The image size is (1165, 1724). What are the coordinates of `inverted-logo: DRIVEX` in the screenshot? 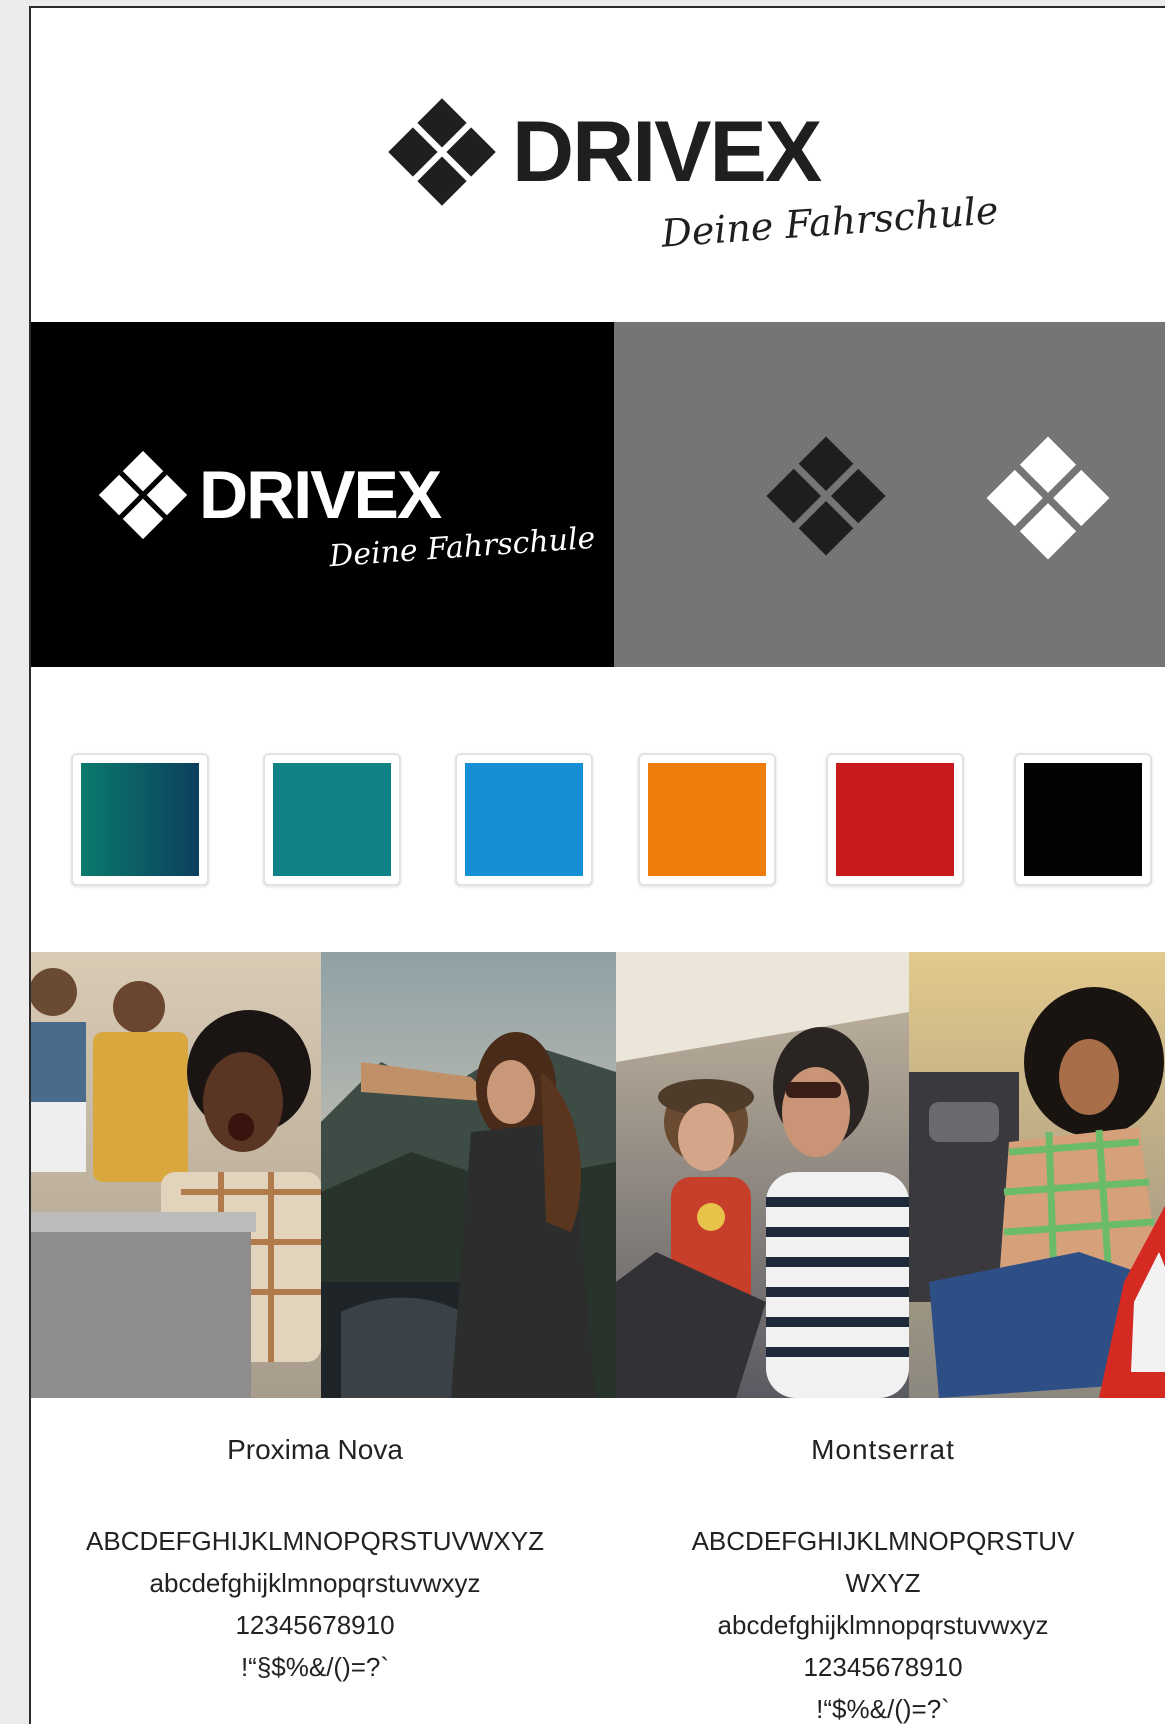 It's located at (269, 495).